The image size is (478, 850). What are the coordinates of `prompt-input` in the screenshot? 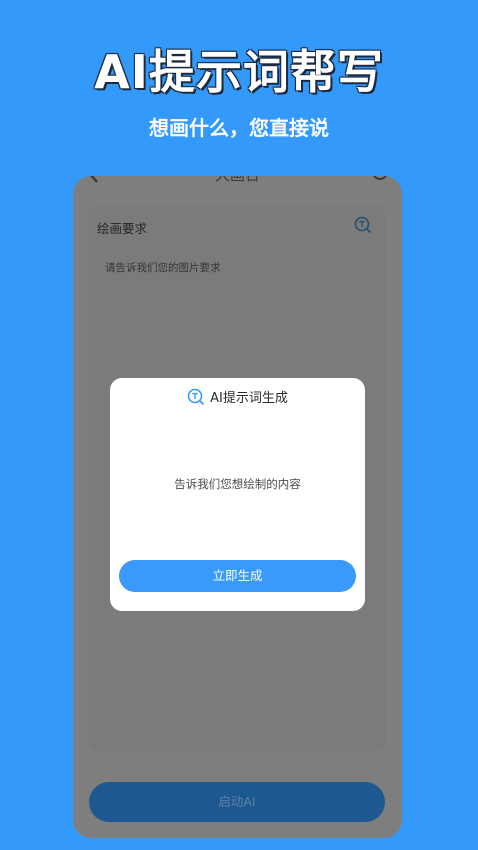 It's located at (240, 268).